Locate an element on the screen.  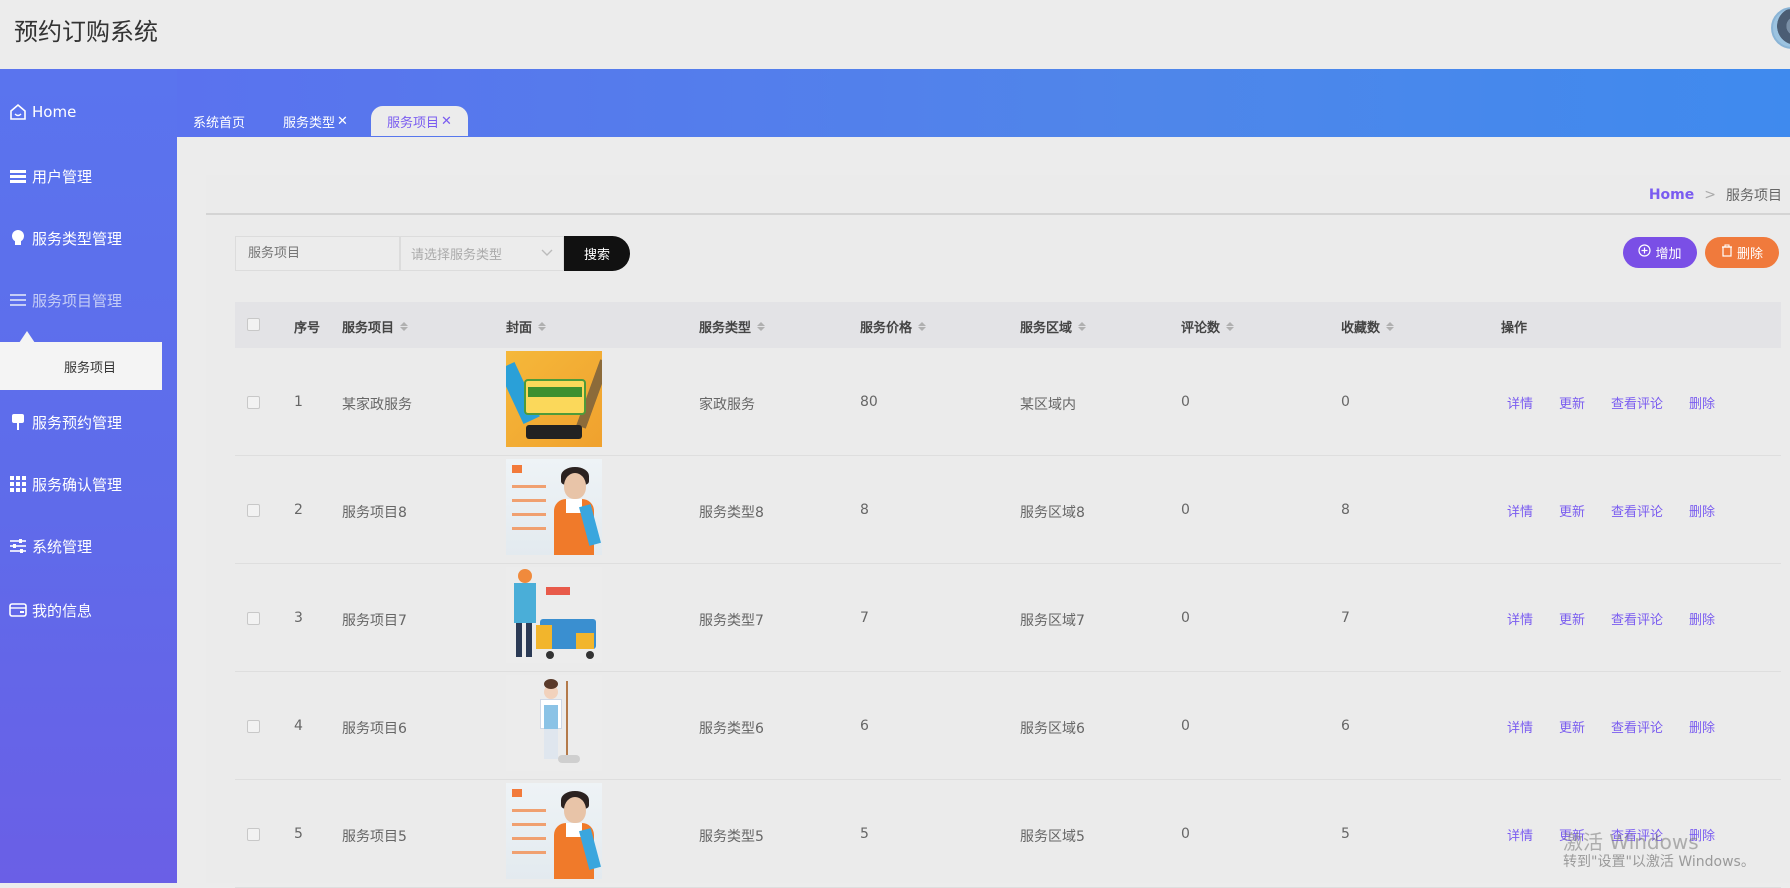
cell-no: 2 is located at coordinates (298, 510).